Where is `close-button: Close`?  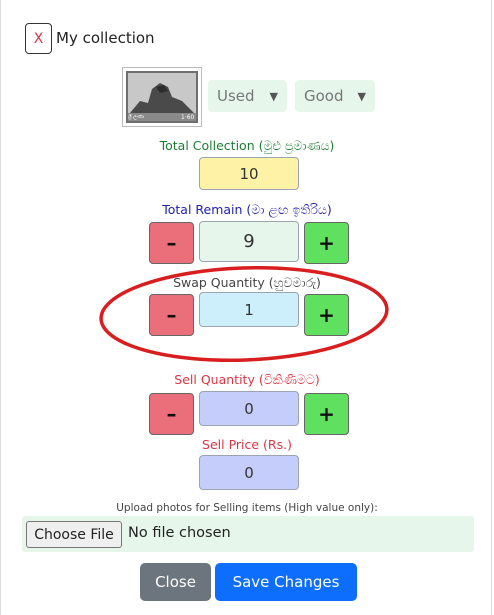
close-button: Close is located at coordinates (175, 582).